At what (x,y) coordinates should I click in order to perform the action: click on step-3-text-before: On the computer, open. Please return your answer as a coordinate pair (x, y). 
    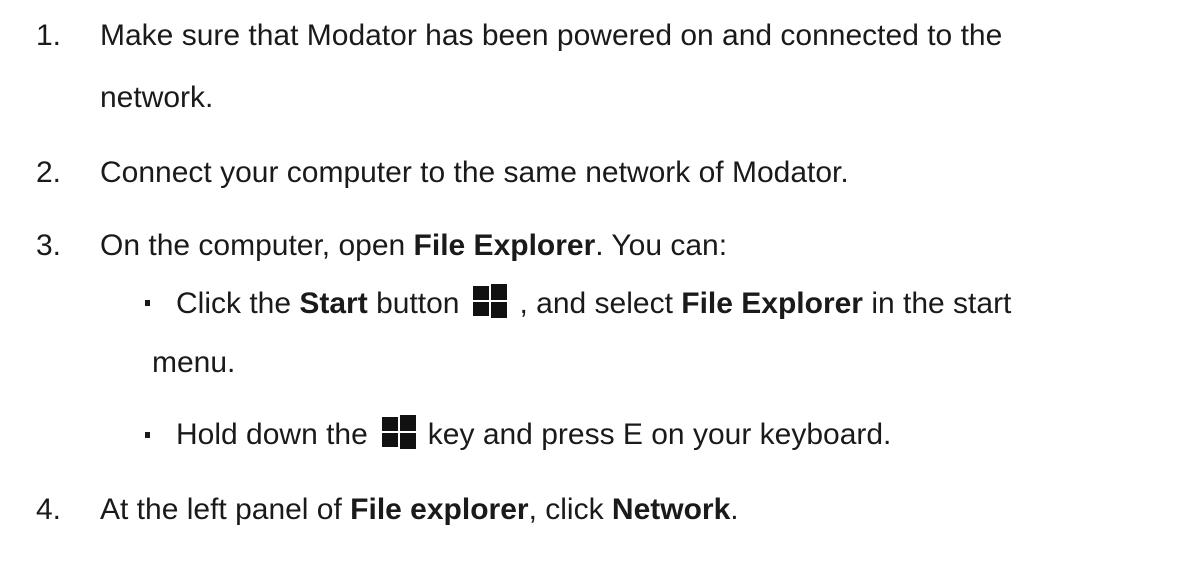
    Looking at the image, I should click on (257, 245).